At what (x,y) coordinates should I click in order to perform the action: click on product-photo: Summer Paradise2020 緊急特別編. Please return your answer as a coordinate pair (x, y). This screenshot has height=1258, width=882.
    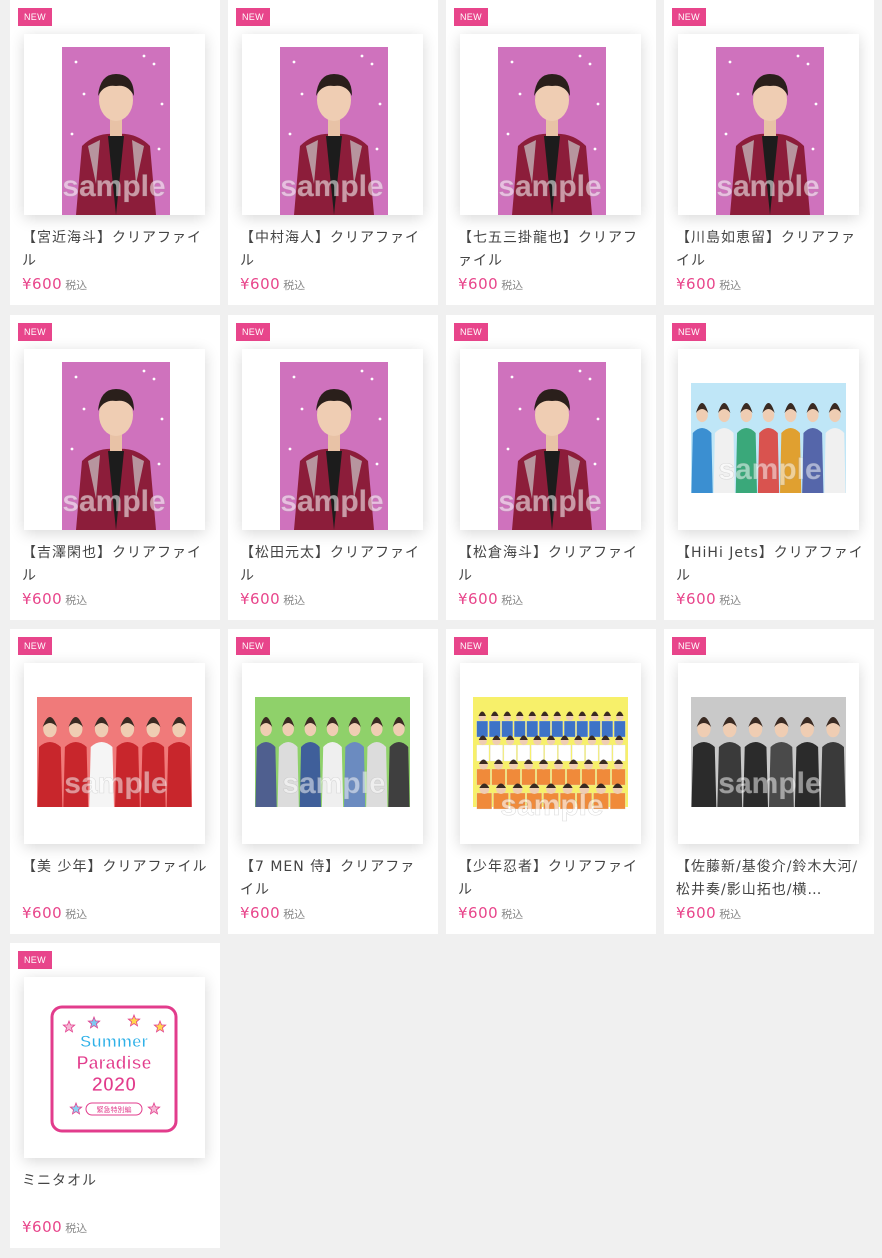
    Looking at the image, I should click on (114, 1067).